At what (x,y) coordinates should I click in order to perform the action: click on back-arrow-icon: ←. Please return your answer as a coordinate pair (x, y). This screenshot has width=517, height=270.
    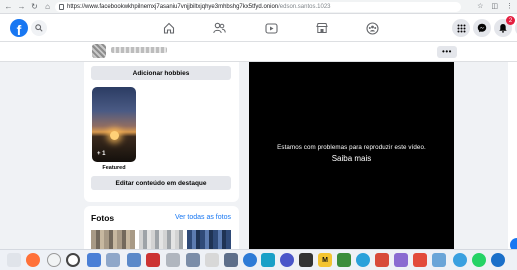
    Looking at the image, I should click on (8, 6).